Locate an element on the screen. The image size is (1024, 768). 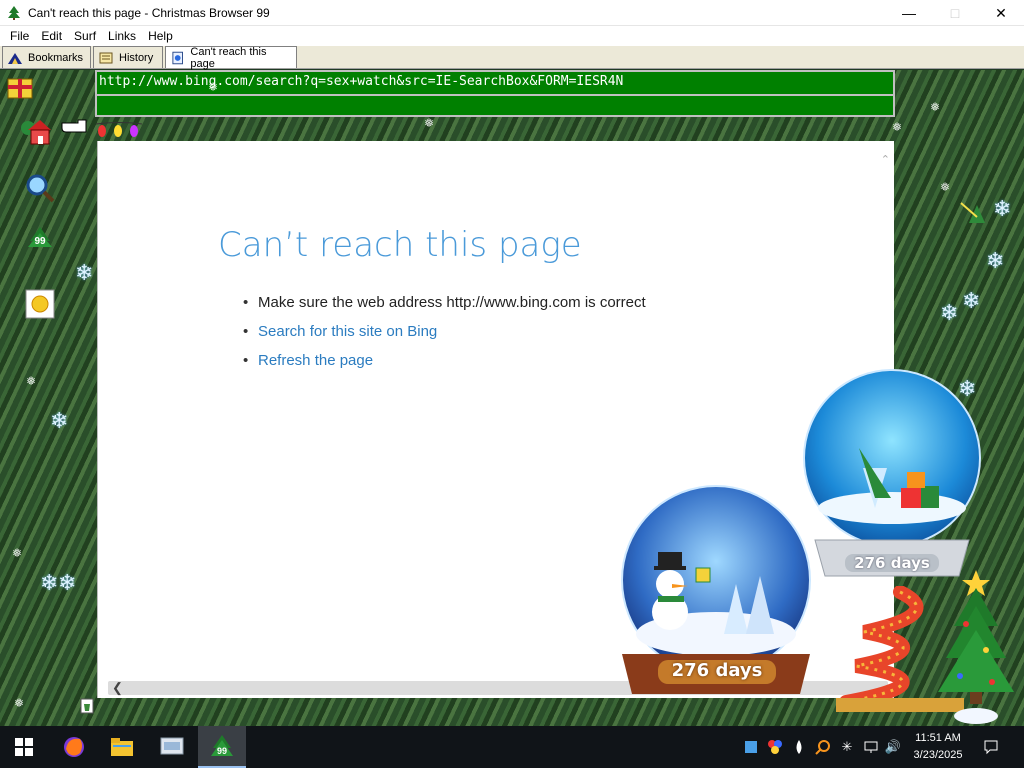
firefox-icon is located at coordinates (74, 747).